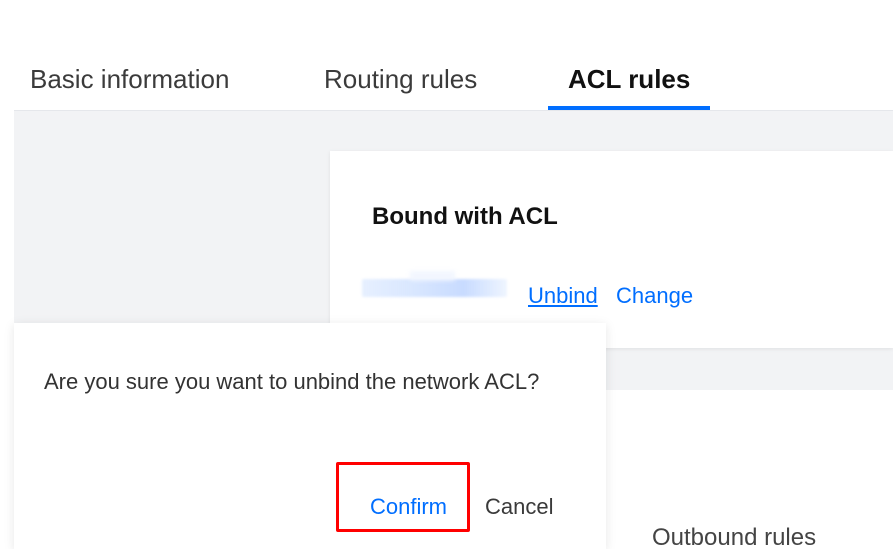 This screenshot has width=893, height=549. I want to click on tab-acl-rules: ACL rules, so click(629, 79).